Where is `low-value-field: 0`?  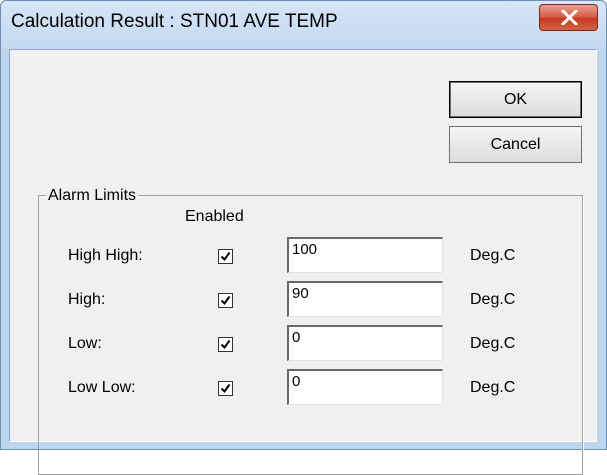 low-value-field: 0 is located at coordinates (365, 343).